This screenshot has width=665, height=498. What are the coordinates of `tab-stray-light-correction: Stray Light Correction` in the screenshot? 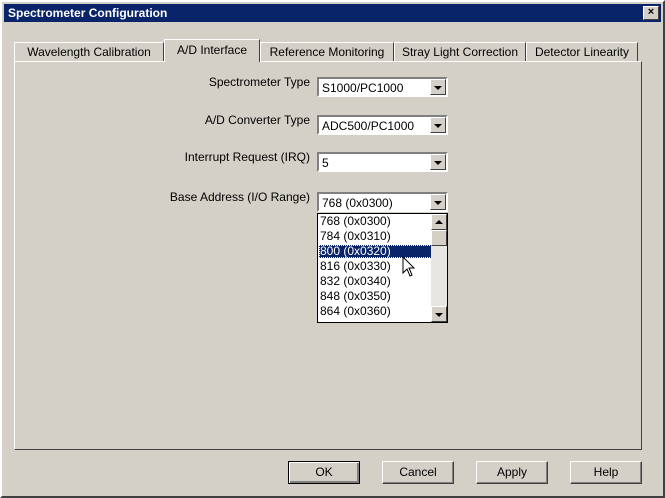 It's located at (460, 51).